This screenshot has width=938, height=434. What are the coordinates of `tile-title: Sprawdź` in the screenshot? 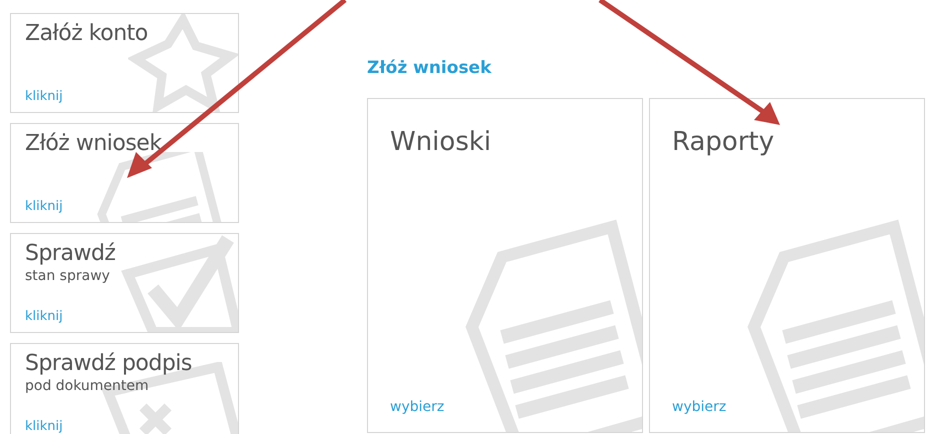 It's located at (70, 254).